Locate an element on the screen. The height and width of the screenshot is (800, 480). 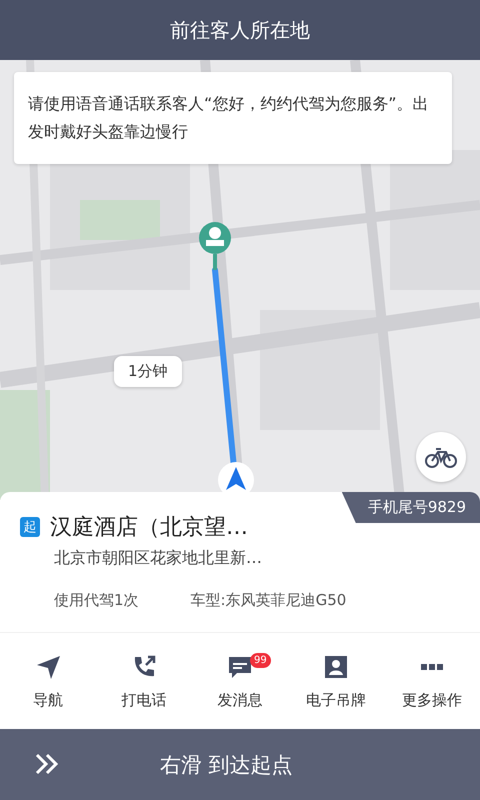
header-title: 前往客人所在地 is located at coordinates (240, 30).